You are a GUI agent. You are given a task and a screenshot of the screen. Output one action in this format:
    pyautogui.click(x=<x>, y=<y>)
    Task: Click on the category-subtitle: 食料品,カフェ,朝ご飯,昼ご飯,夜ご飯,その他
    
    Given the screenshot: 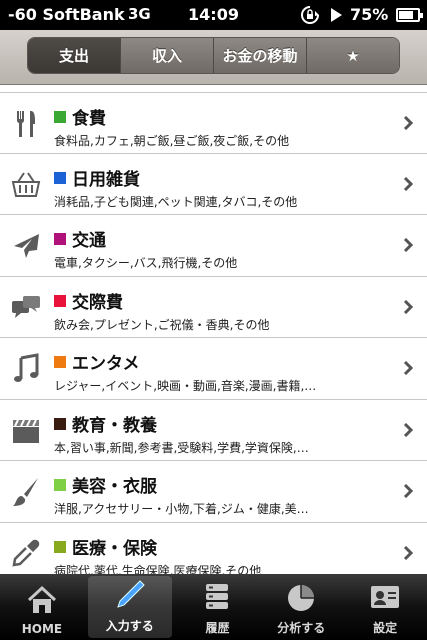 What is the action you would take?
    pyautogui.click(x=172, y=141)
    